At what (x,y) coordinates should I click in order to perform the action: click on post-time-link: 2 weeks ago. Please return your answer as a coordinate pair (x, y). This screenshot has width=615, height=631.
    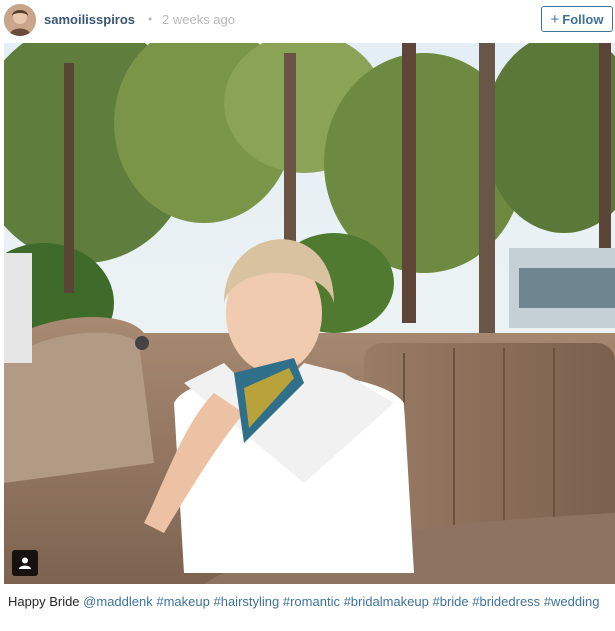
    Looking at the image, I should click on (198, 19).